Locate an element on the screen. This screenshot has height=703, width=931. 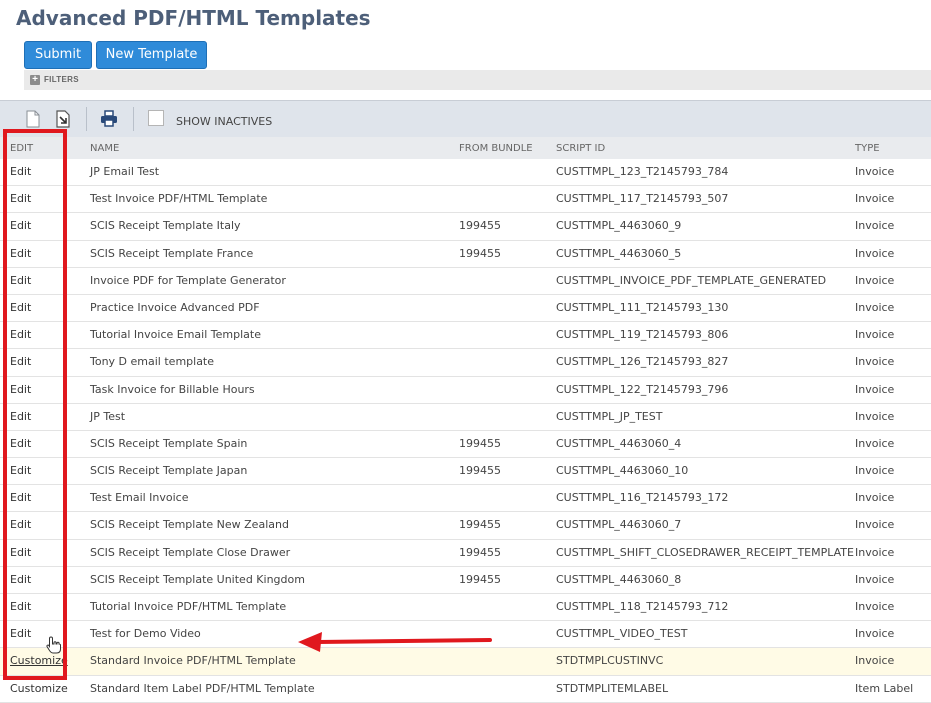
script-id: CUSTTMPL_4463060_9 is located at coordinates (619, 226).